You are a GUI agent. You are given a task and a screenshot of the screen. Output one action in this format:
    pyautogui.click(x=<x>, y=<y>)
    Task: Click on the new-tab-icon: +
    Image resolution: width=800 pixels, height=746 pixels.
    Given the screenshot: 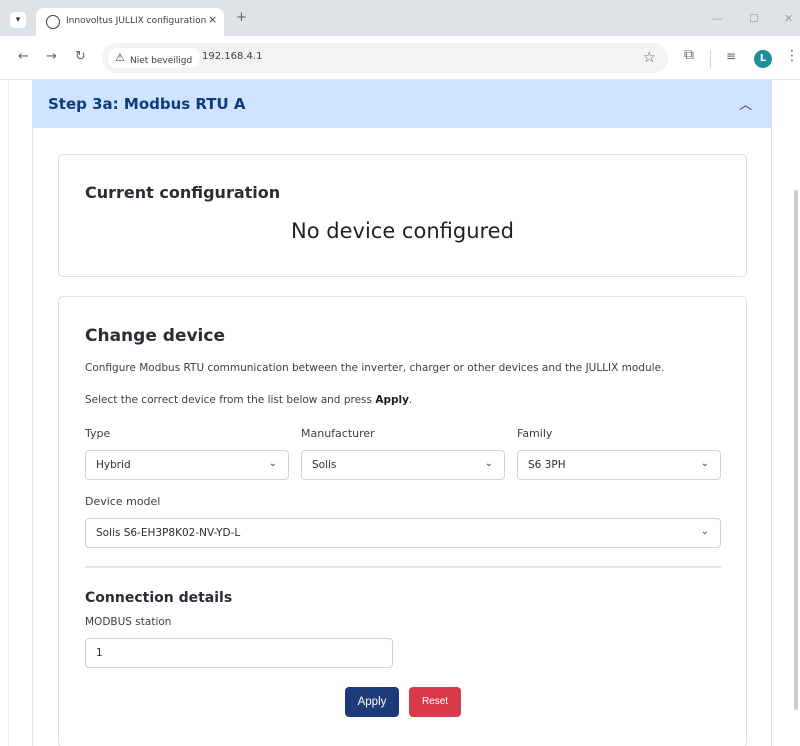 What is the action you would take?
    pyautogui.click(x=241, y=17)
    